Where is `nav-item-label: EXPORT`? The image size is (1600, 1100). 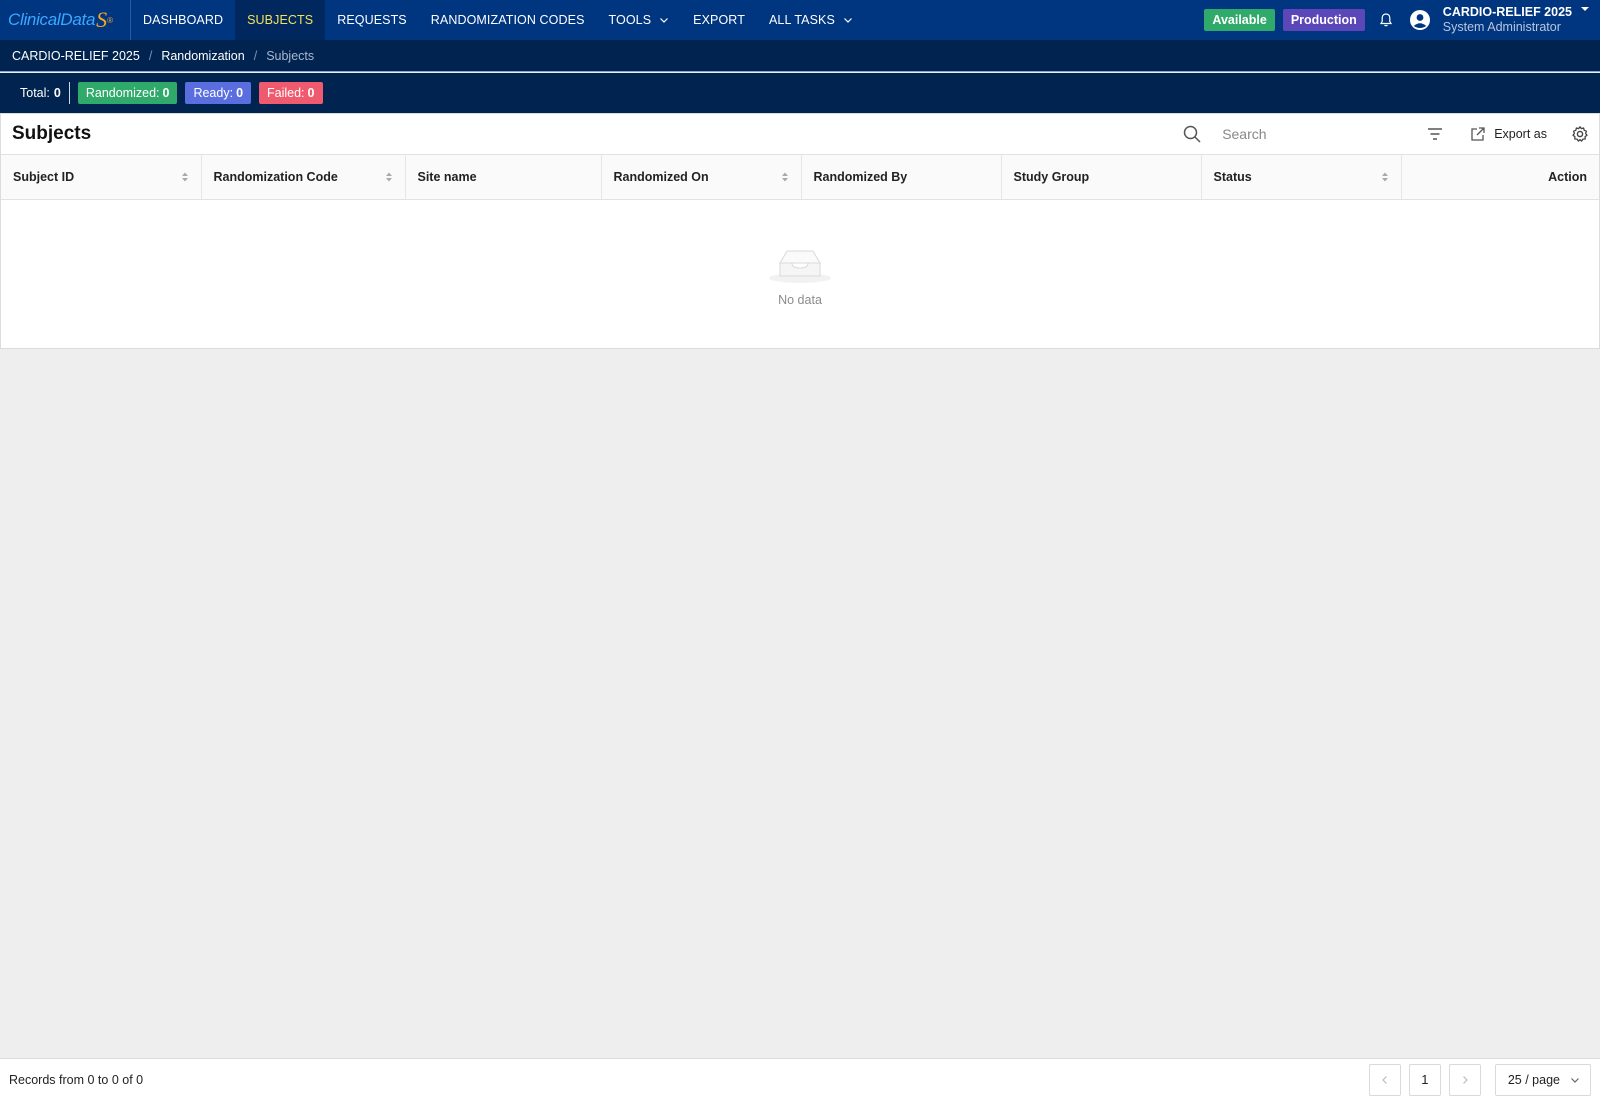 nav-item-label: EXPORT is located at coordinates (719, 20).